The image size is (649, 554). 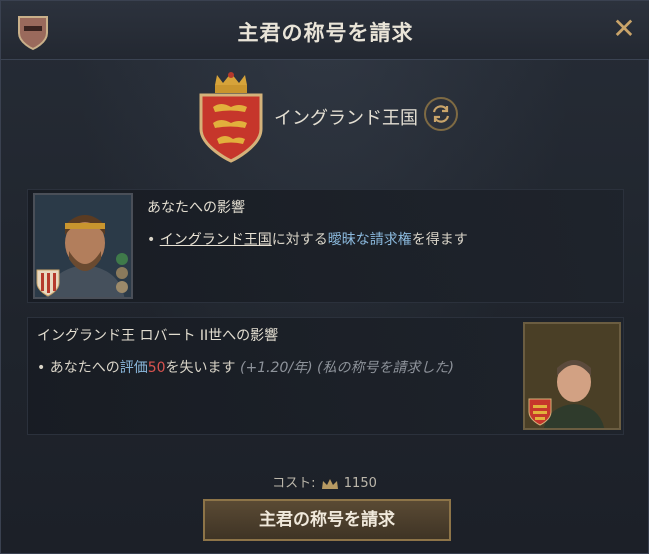 What do you see at coordinates (540, 412) in the screenshot?
I see `liege-coat-of-arms-icon` at bounding box center [540, 412].